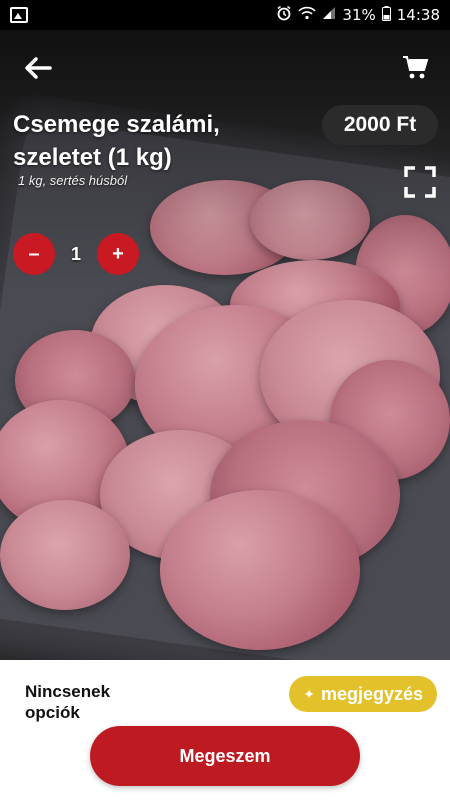 The height and width of the screenshot is (800, 450). I want to click on battery-text: 31%, so click(359, 15).